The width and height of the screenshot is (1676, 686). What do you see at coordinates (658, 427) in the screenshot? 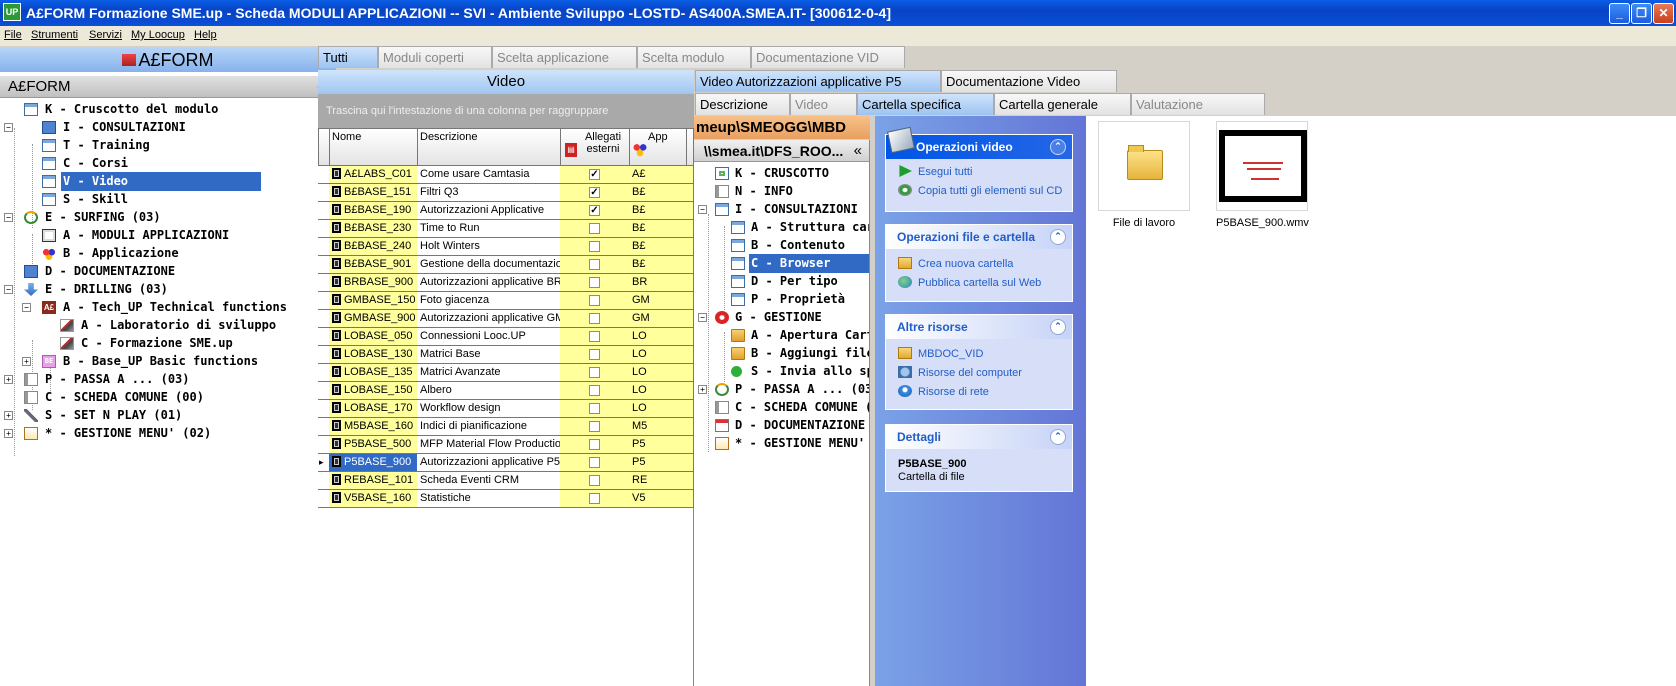
I see `cell-app: M5` at bounding box center [658, 427].